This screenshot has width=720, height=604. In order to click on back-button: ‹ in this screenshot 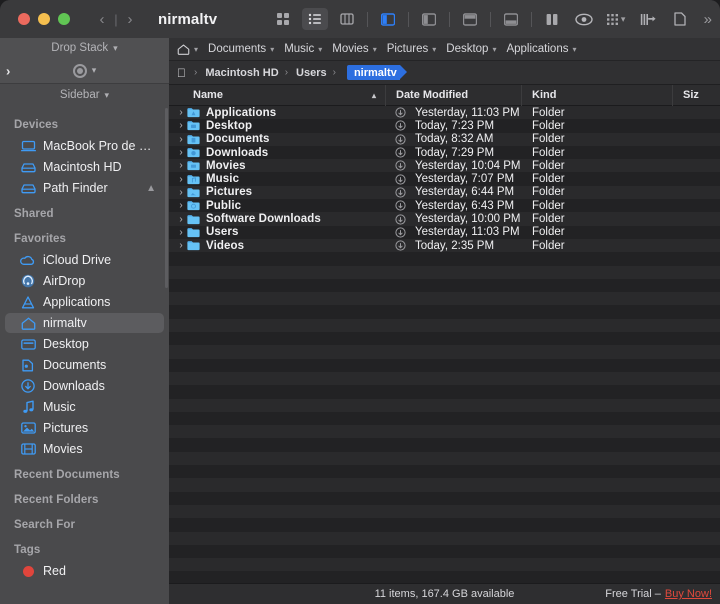, I will do `click(102, 19)`.